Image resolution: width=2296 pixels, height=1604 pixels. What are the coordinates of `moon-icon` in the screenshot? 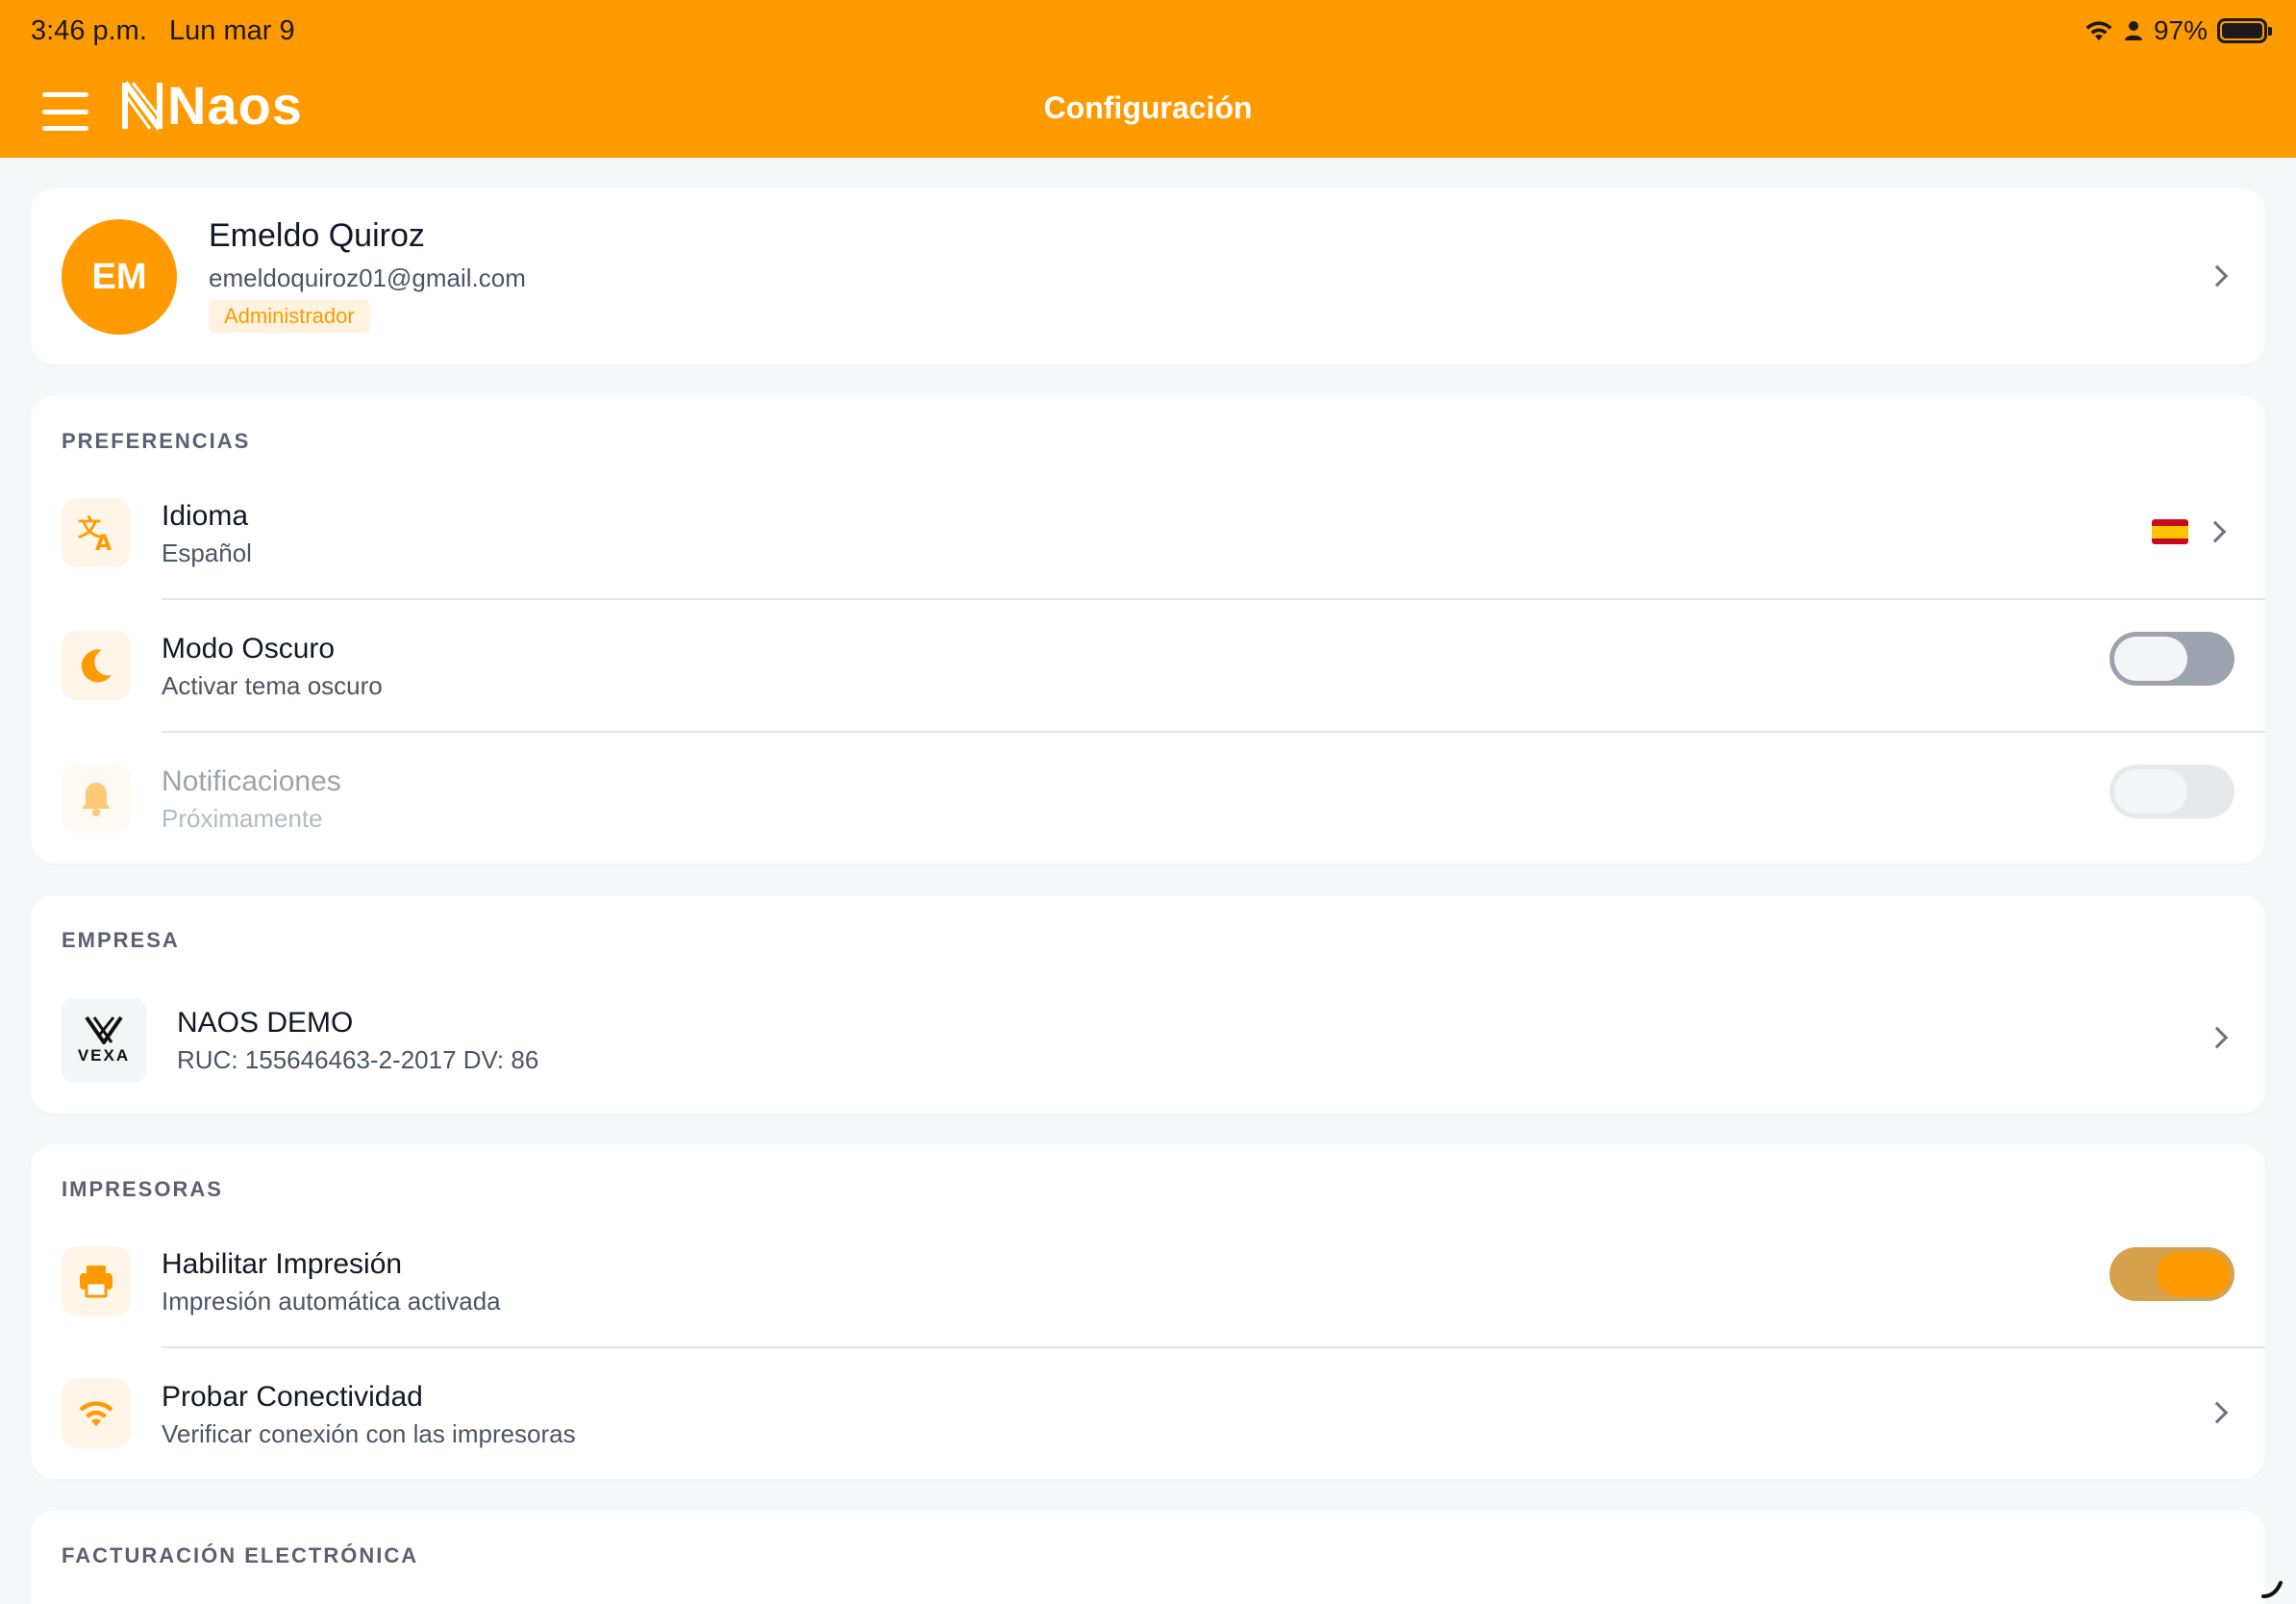 It's located at (96, 665).